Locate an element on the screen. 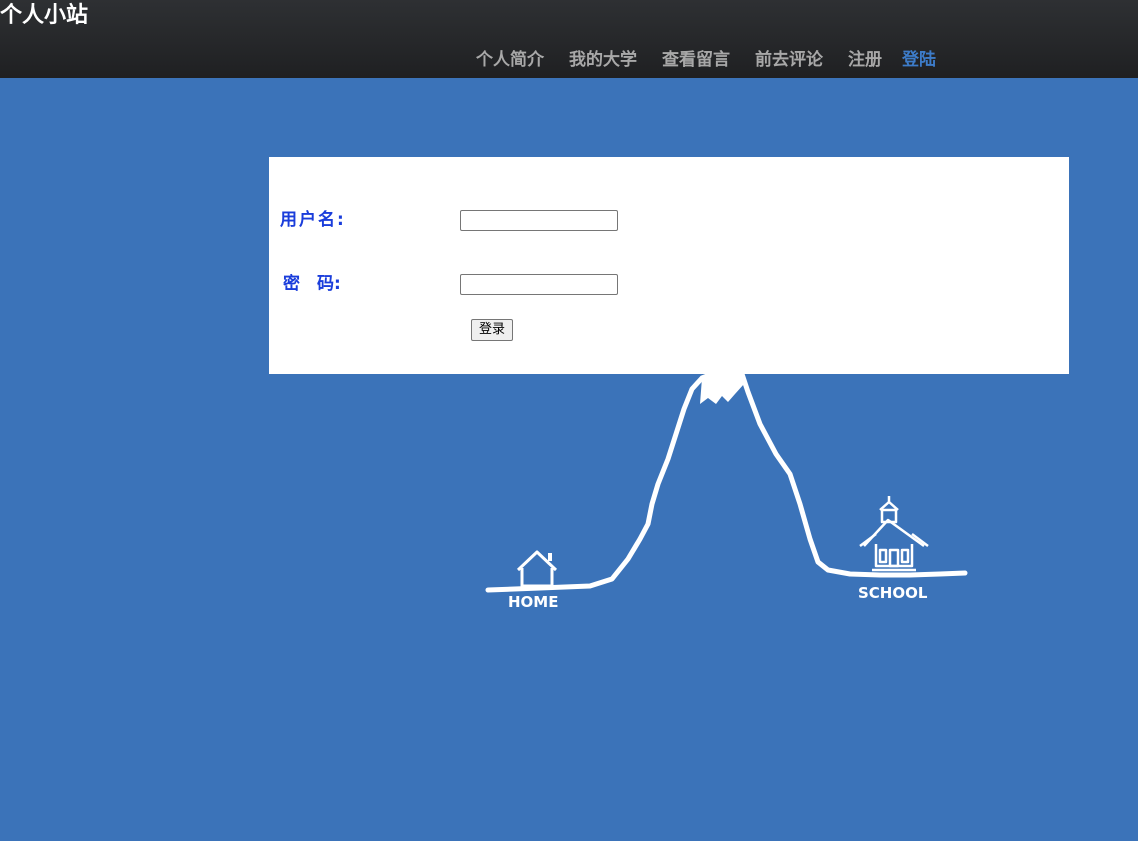 This screenshot has width=1138, height=841. main-nav: 个人简介 我的大学 查看留言 前去评论 注册 登陆 is located at coordinates (706, 60).